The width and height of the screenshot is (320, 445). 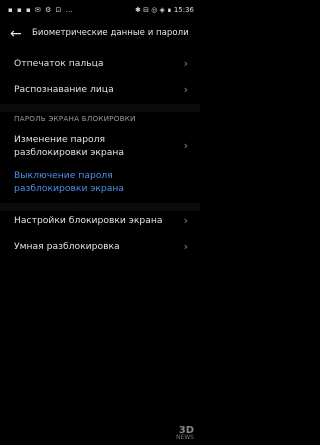 What do you see at coordinates (17, 34) in the screenshot?
I see `back-arrow-icon: ←` at bounding box center [17, 34].